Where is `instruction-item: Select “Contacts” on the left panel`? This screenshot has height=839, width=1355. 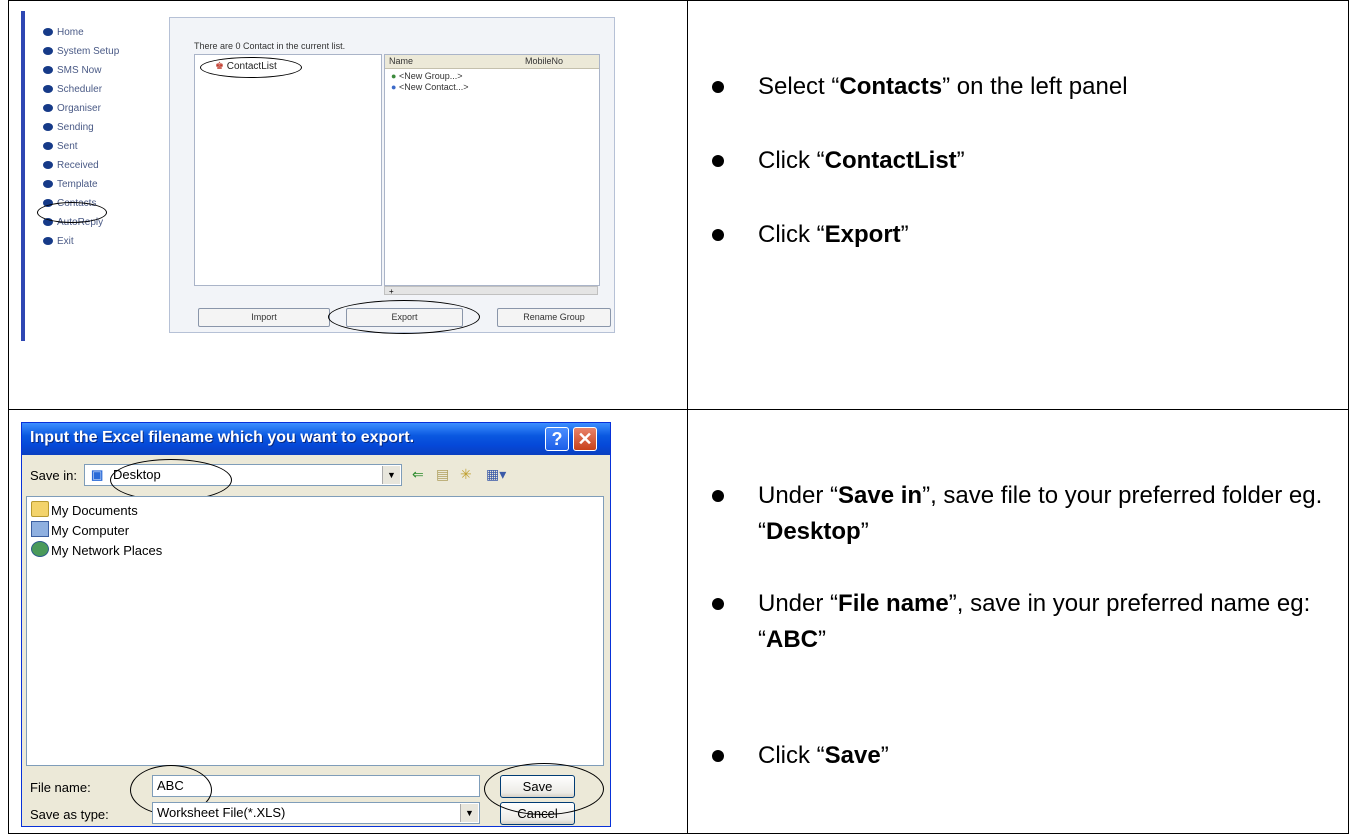 instruction-item: Select “Contacts” on the left panel is located at coordinates (1020, 87).